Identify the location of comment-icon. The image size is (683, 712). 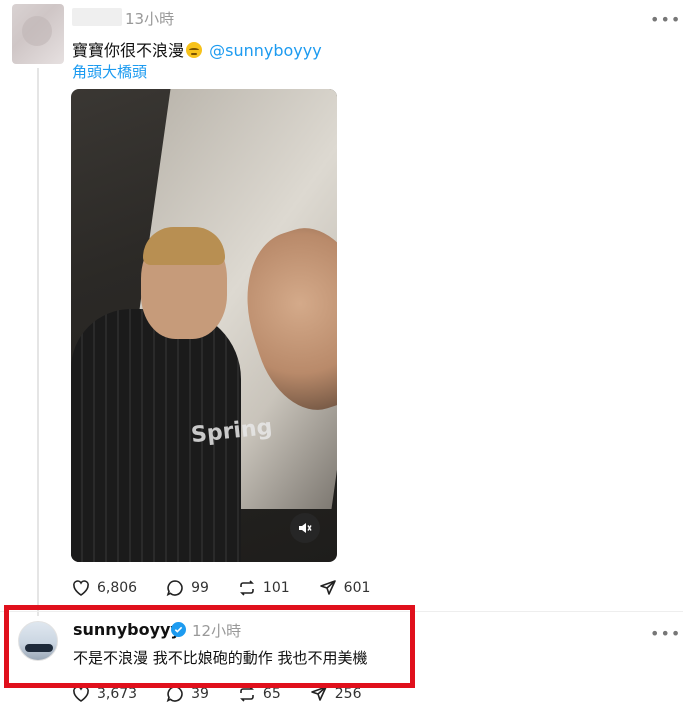
(174, 588).